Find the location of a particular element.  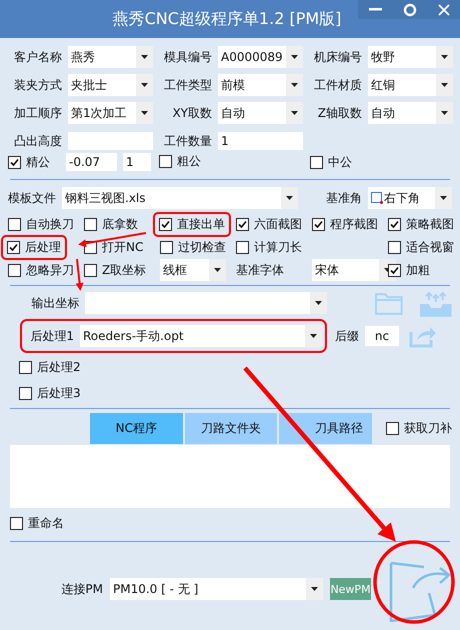

export-icon is located at coordinates (420, 591).